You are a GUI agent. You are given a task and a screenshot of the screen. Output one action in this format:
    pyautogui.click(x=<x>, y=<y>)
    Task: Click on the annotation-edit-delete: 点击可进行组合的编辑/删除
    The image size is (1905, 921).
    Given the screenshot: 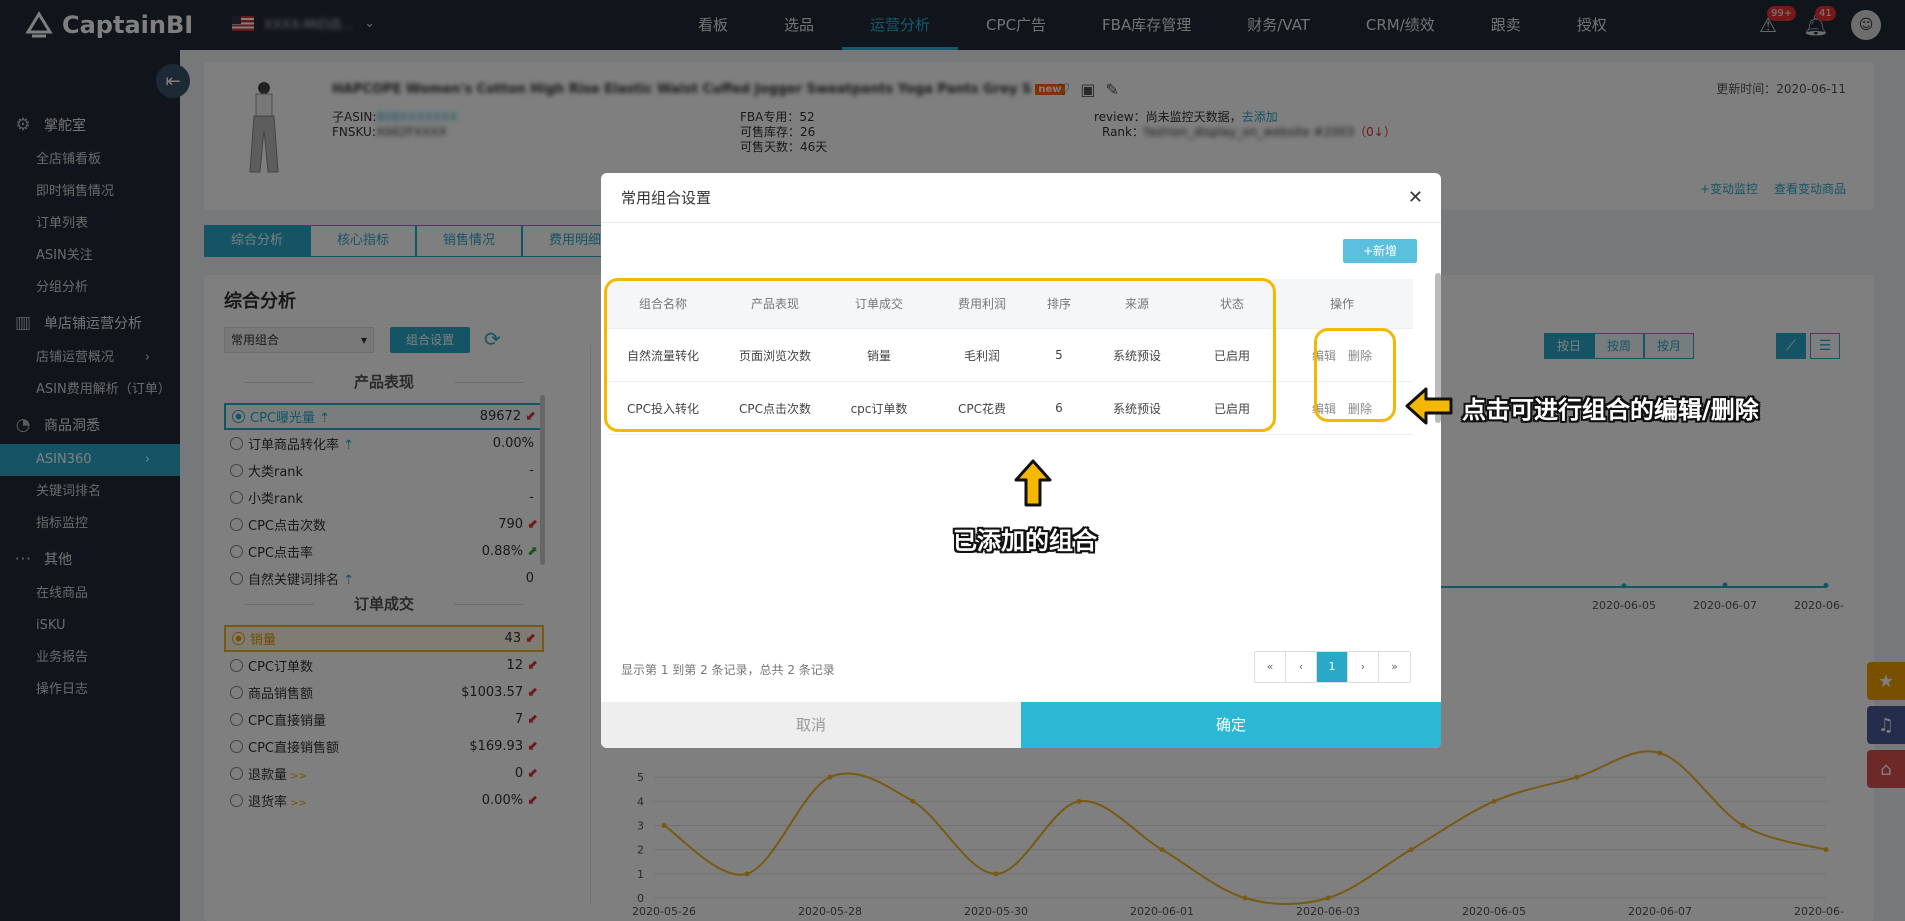 What is the action you would take?
    pyautogui.click(x=1610, y=410)
    